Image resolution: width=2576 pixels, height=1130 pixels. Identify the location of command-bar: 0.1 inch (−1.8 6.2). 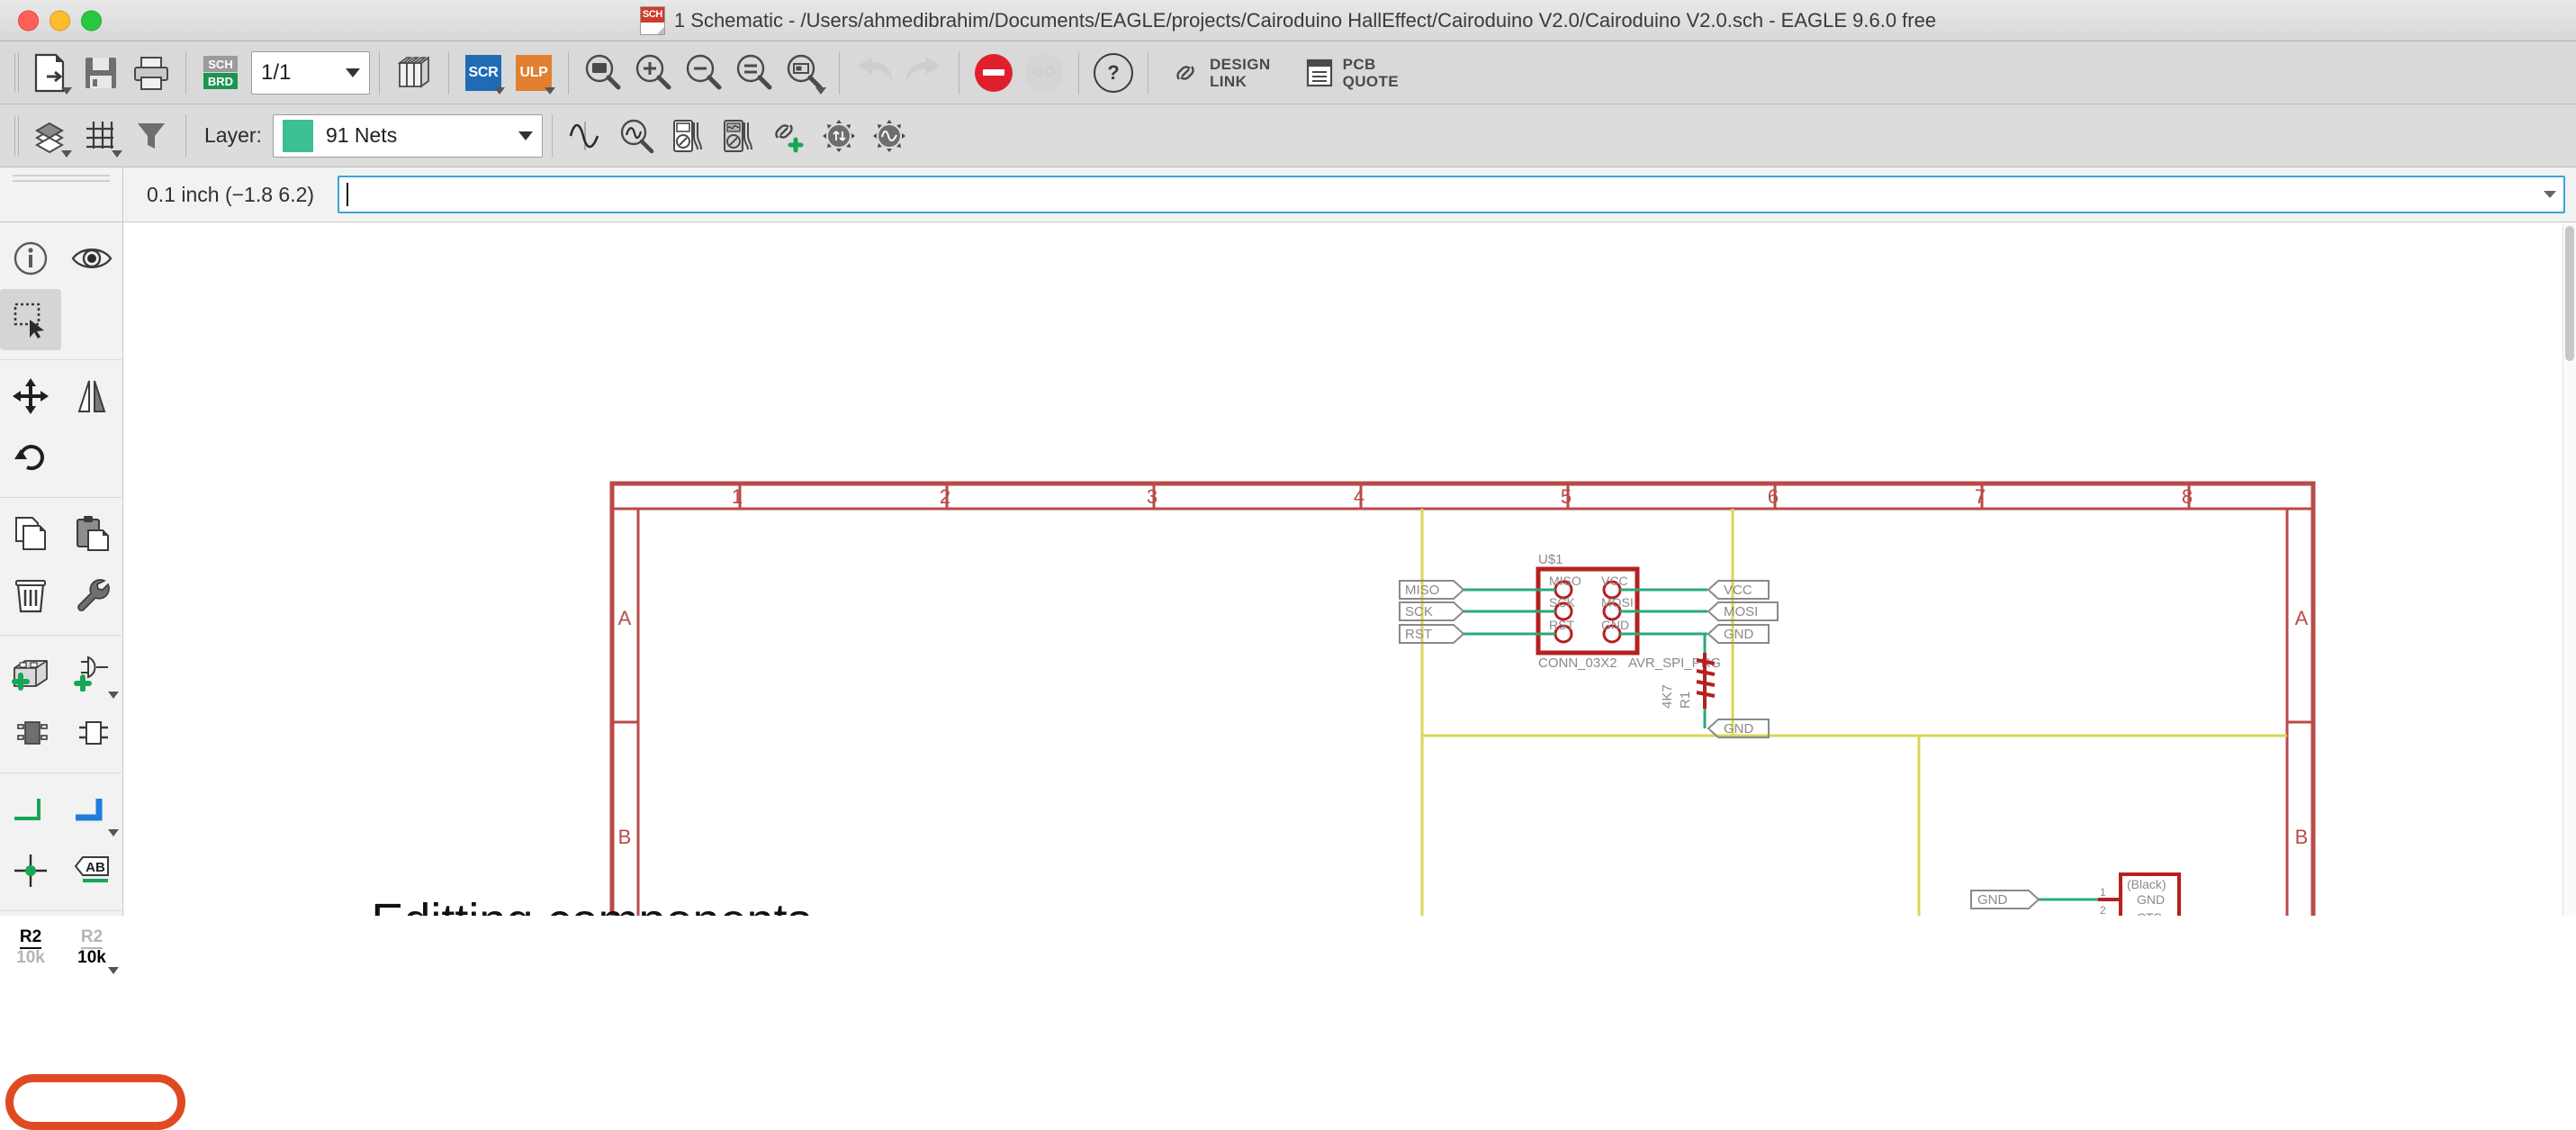
(1288, 194).